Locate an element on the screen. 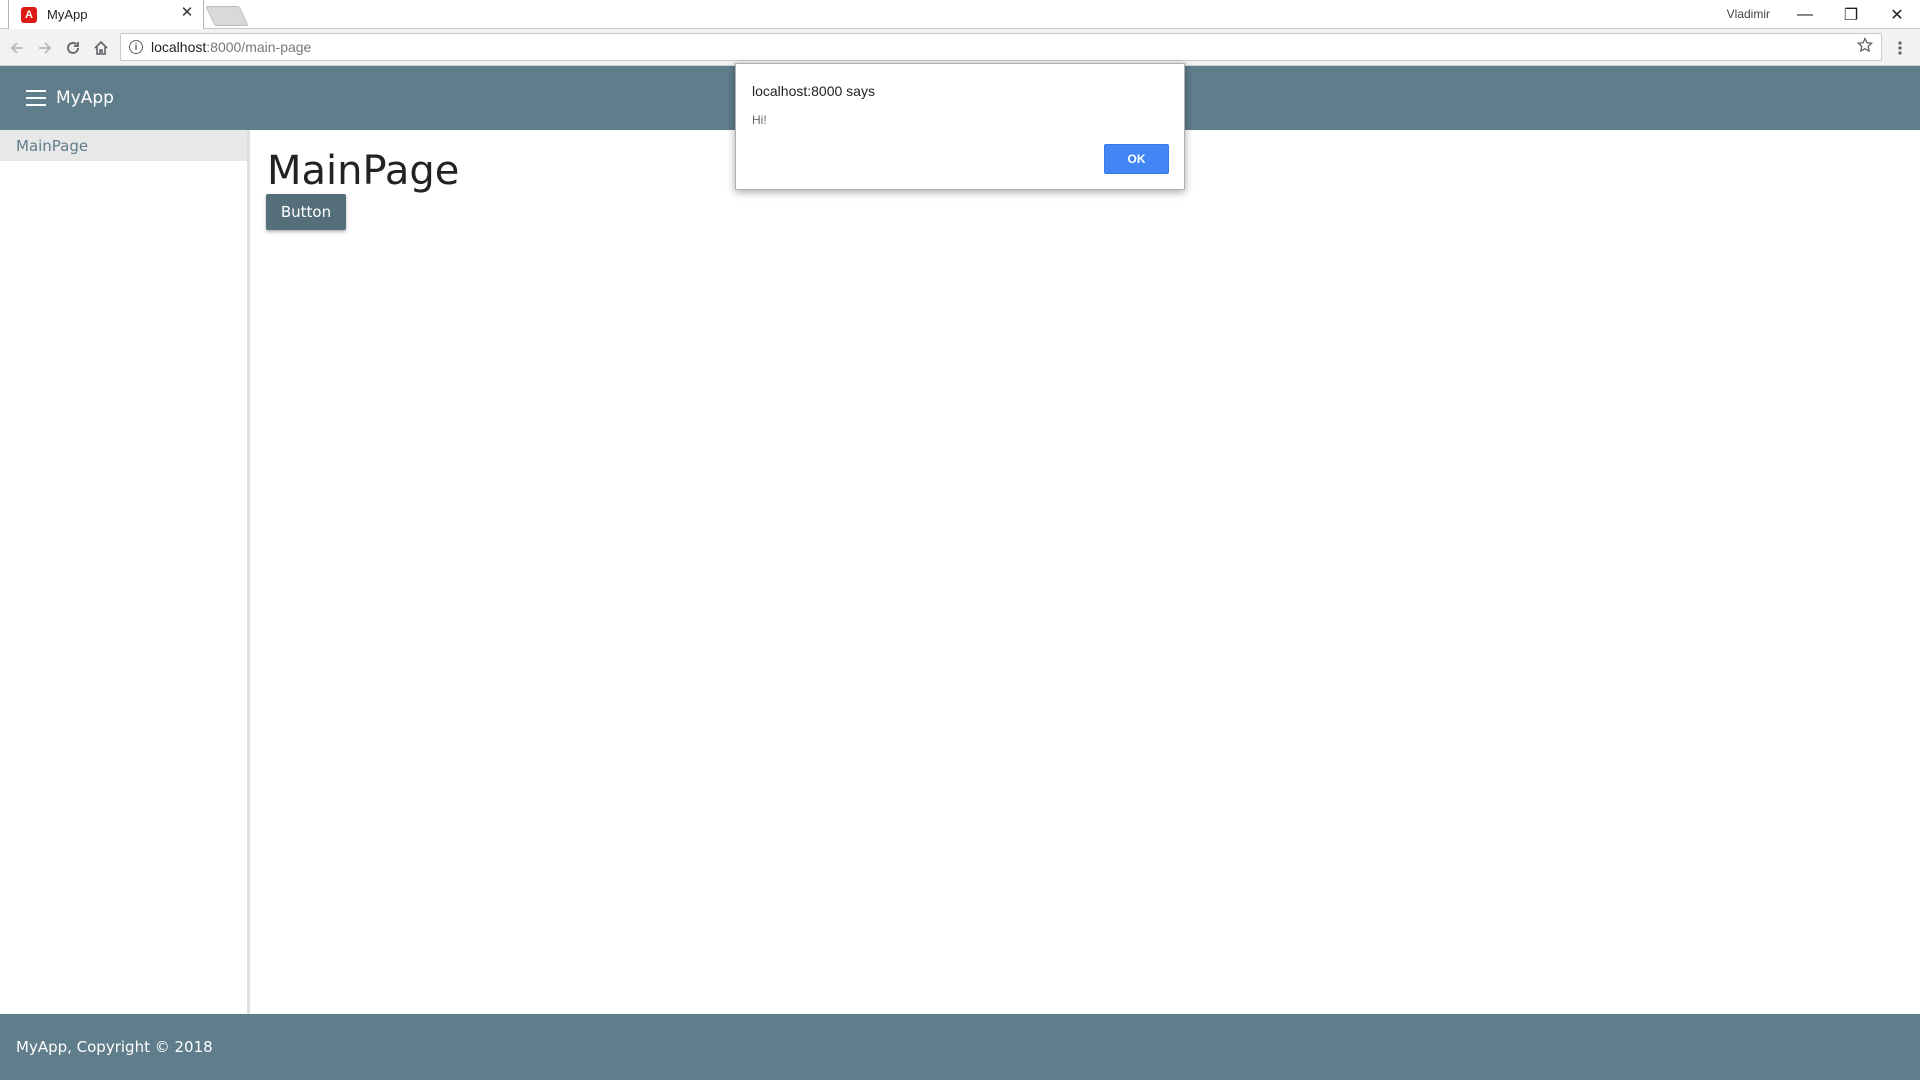 The image size is (1920, 1080). footer-copyright: MyApp, Copyright © 2018 is located at coordinates (114, 1047).